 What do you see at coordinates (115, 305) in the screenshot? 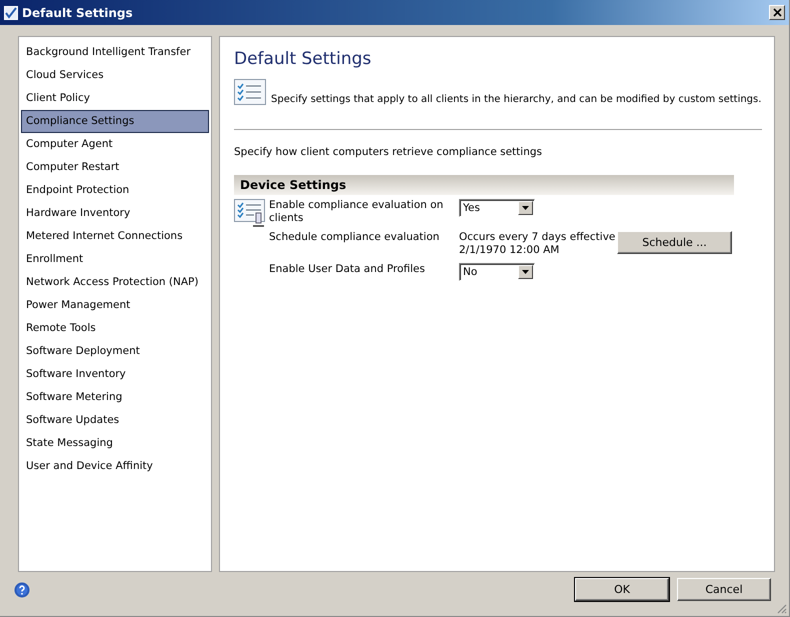
I see `sidebar-item: Power Management` at bounding box center [115, 305].